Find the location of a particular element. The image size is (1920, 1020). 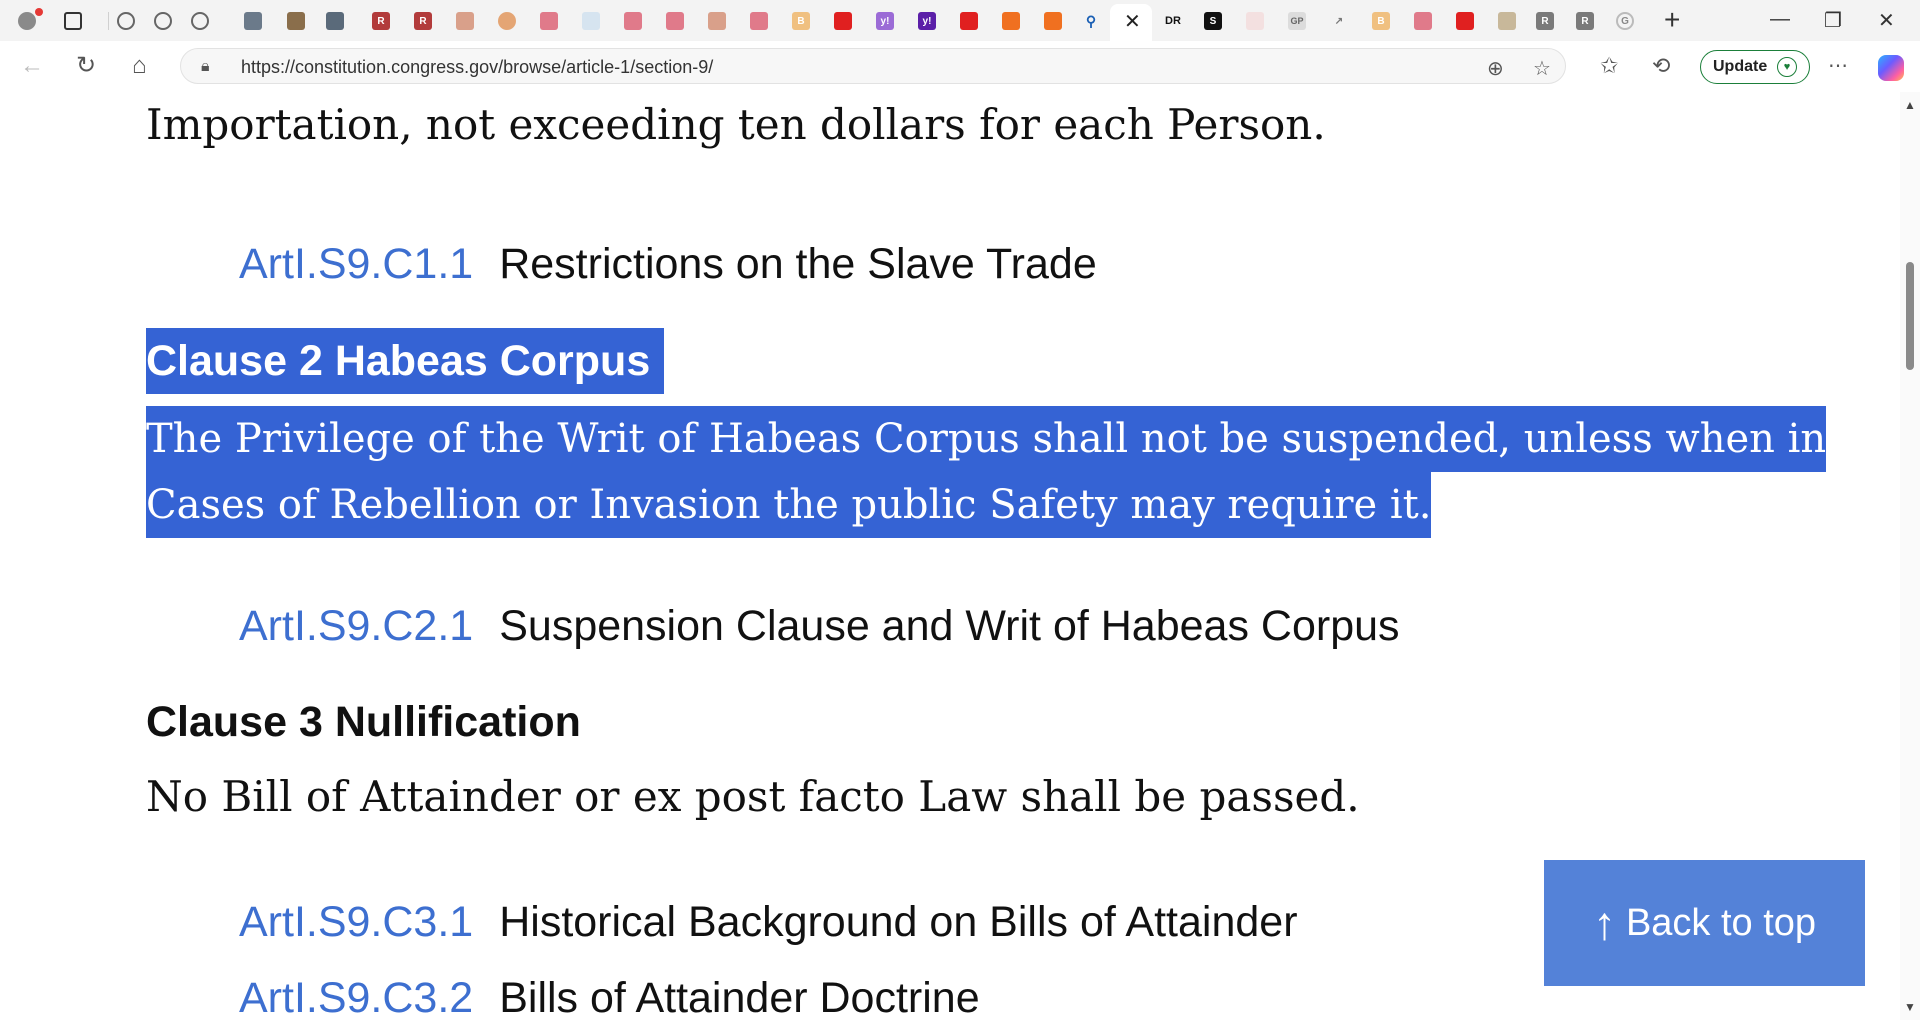

update-button: Update ♥ is located at coordinates (1755, 67).